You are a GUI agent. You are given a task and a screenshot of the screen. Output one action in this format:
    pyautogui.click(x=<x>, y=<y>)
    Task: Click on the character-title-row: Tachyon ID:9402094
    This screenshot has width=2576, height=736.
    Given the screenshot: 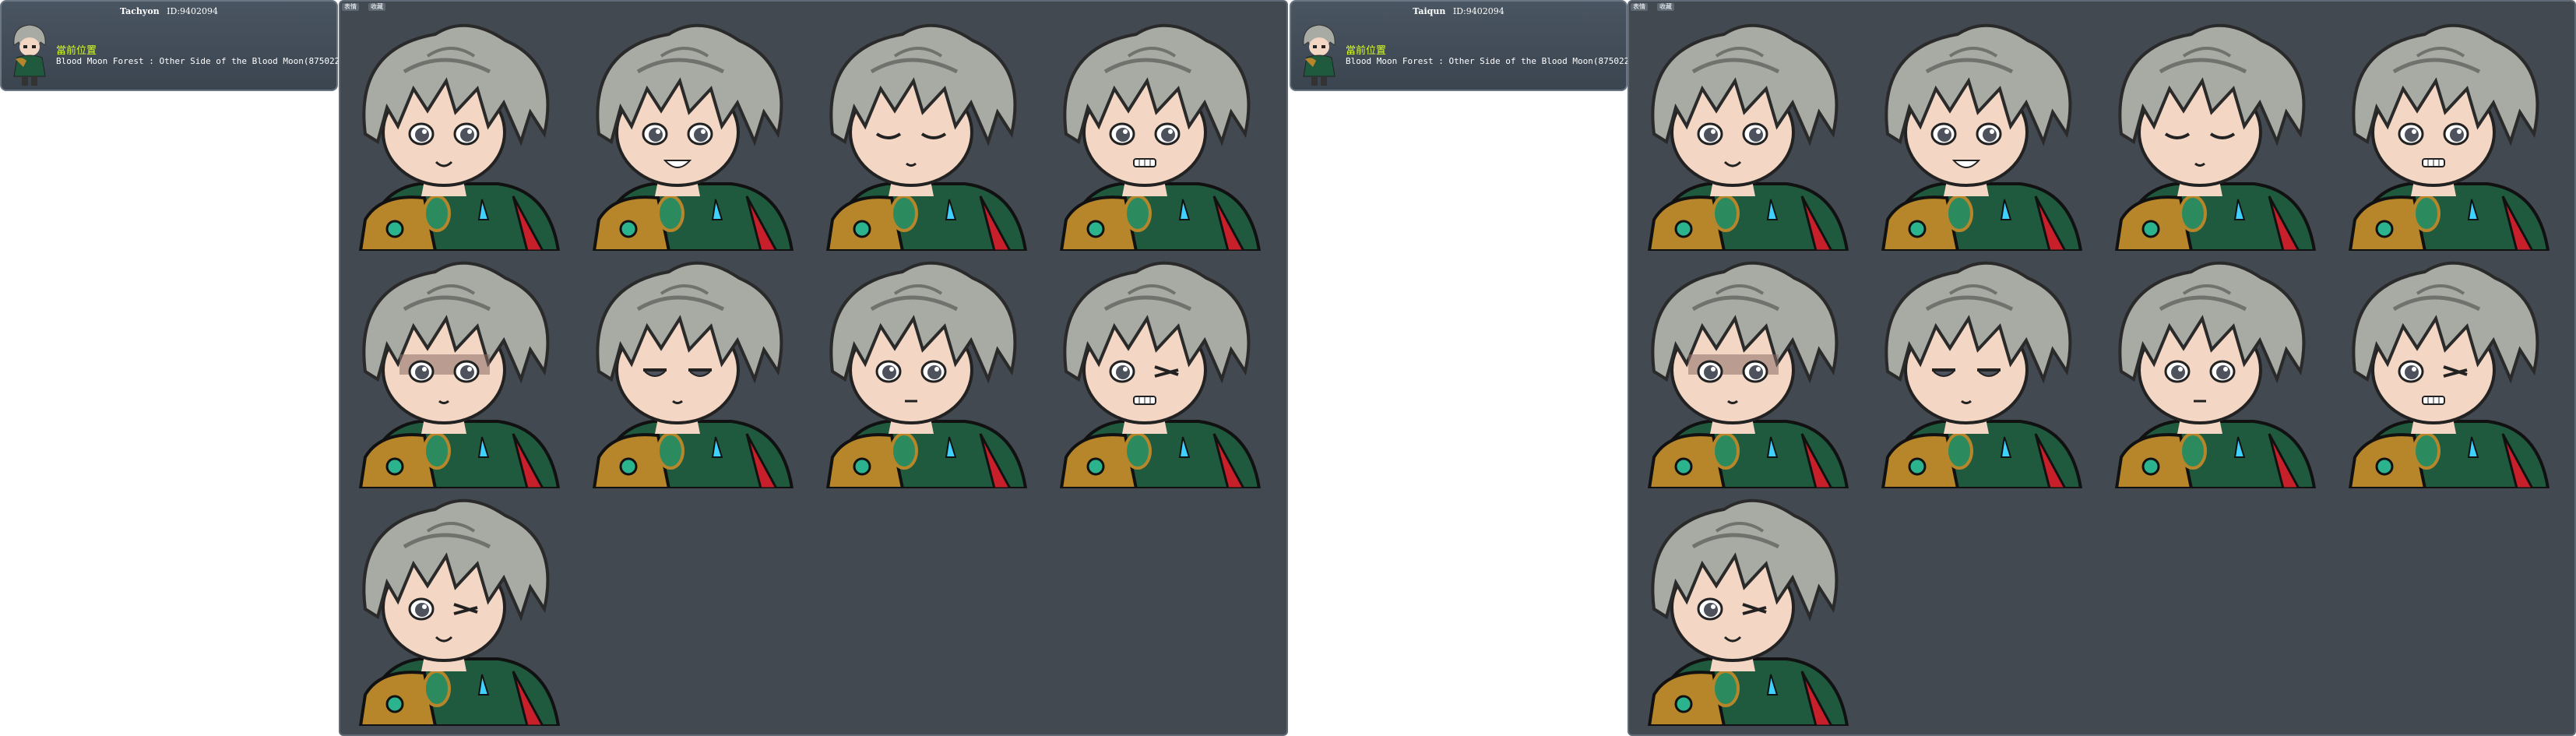 What is the action you would take?
    pyautogui.click(x=169, y=11)
    